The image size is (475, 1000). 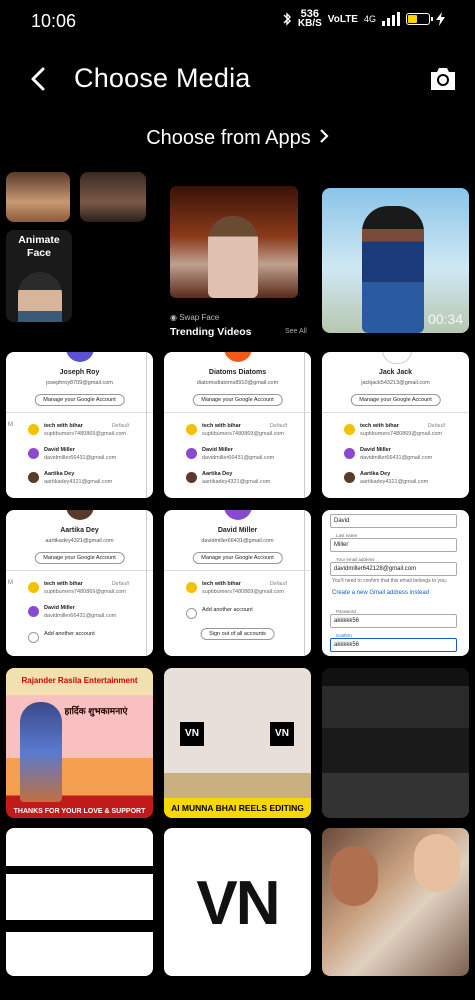 What do you see at coordinates (395, 902) in the screenshot?
I see `media-tile-scene` at bounding box center [395, 902].